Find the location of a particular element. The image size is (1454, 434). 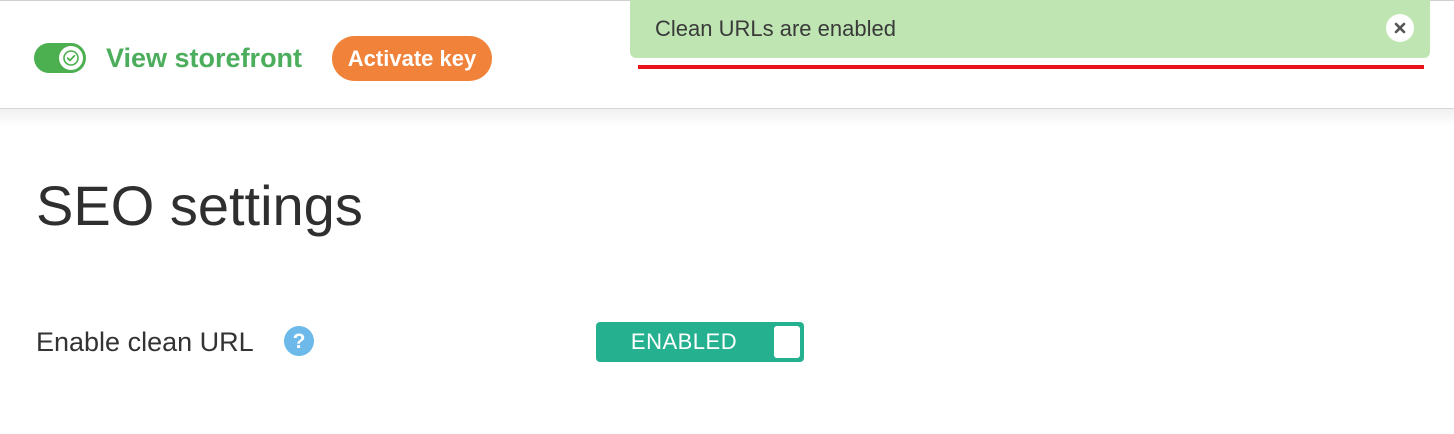

notification-message: Clean URLs are enabled is located at coordinates (775, 28).